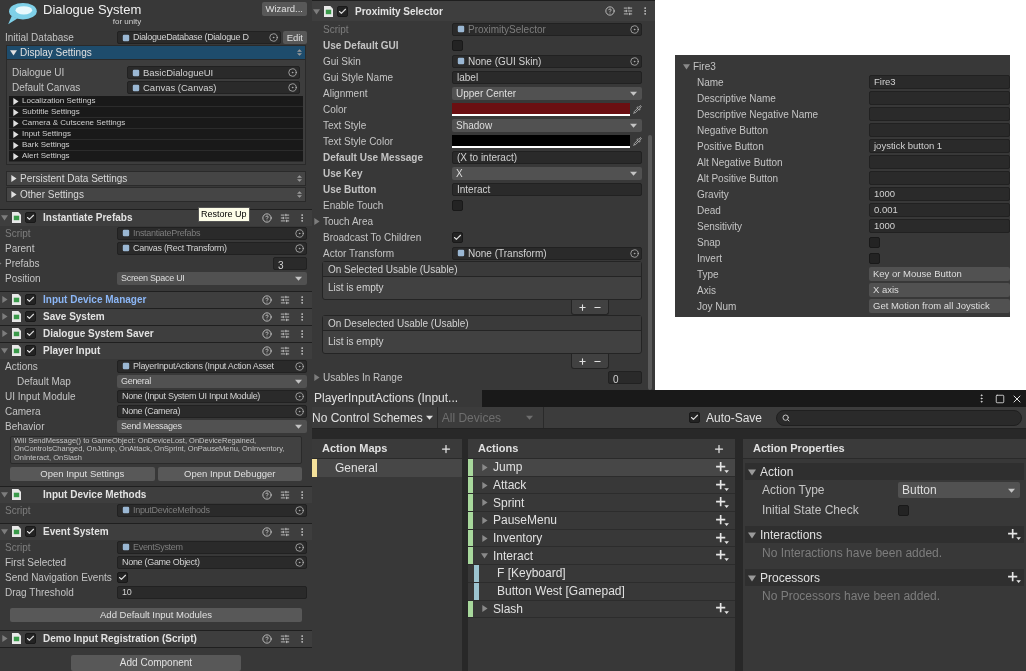 This screenshot has width=1026, height=671. What do you see at coordinates (294, 38) in the screenshot?
I see `edit-button: Edit` at bounding box center [294, 38].